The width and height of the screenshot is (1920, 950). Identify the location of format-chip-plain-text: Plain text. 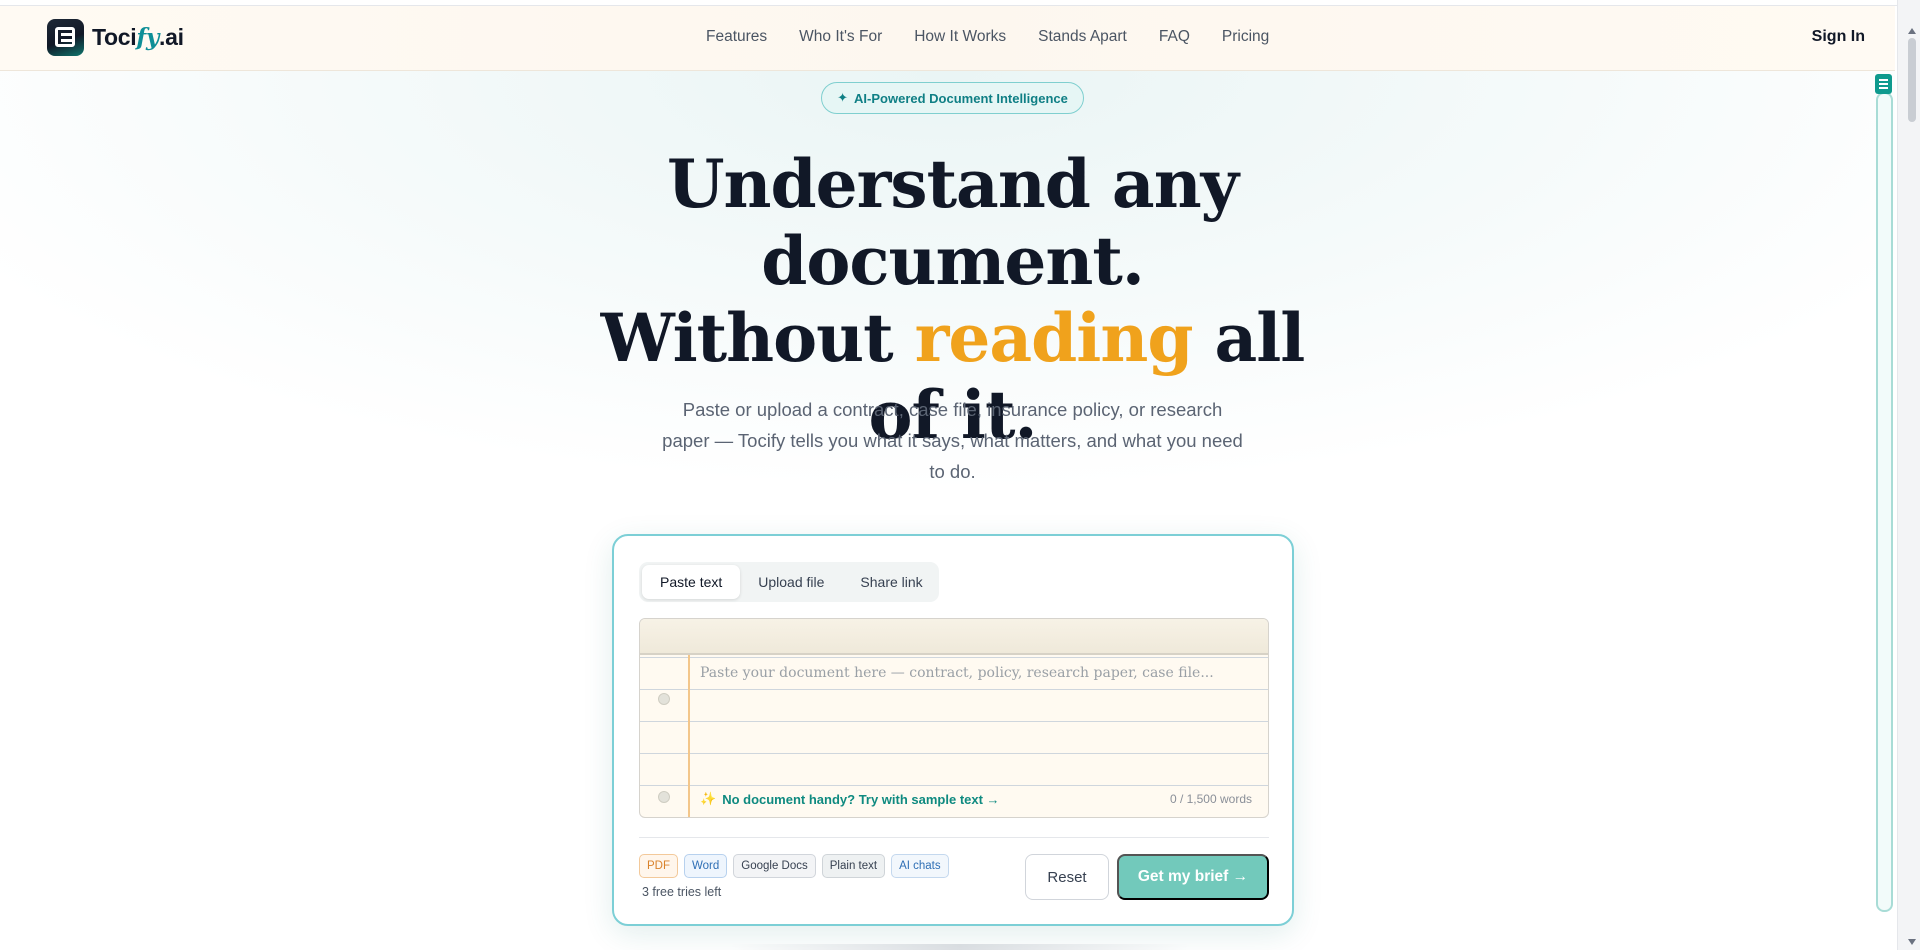
(853, 866).